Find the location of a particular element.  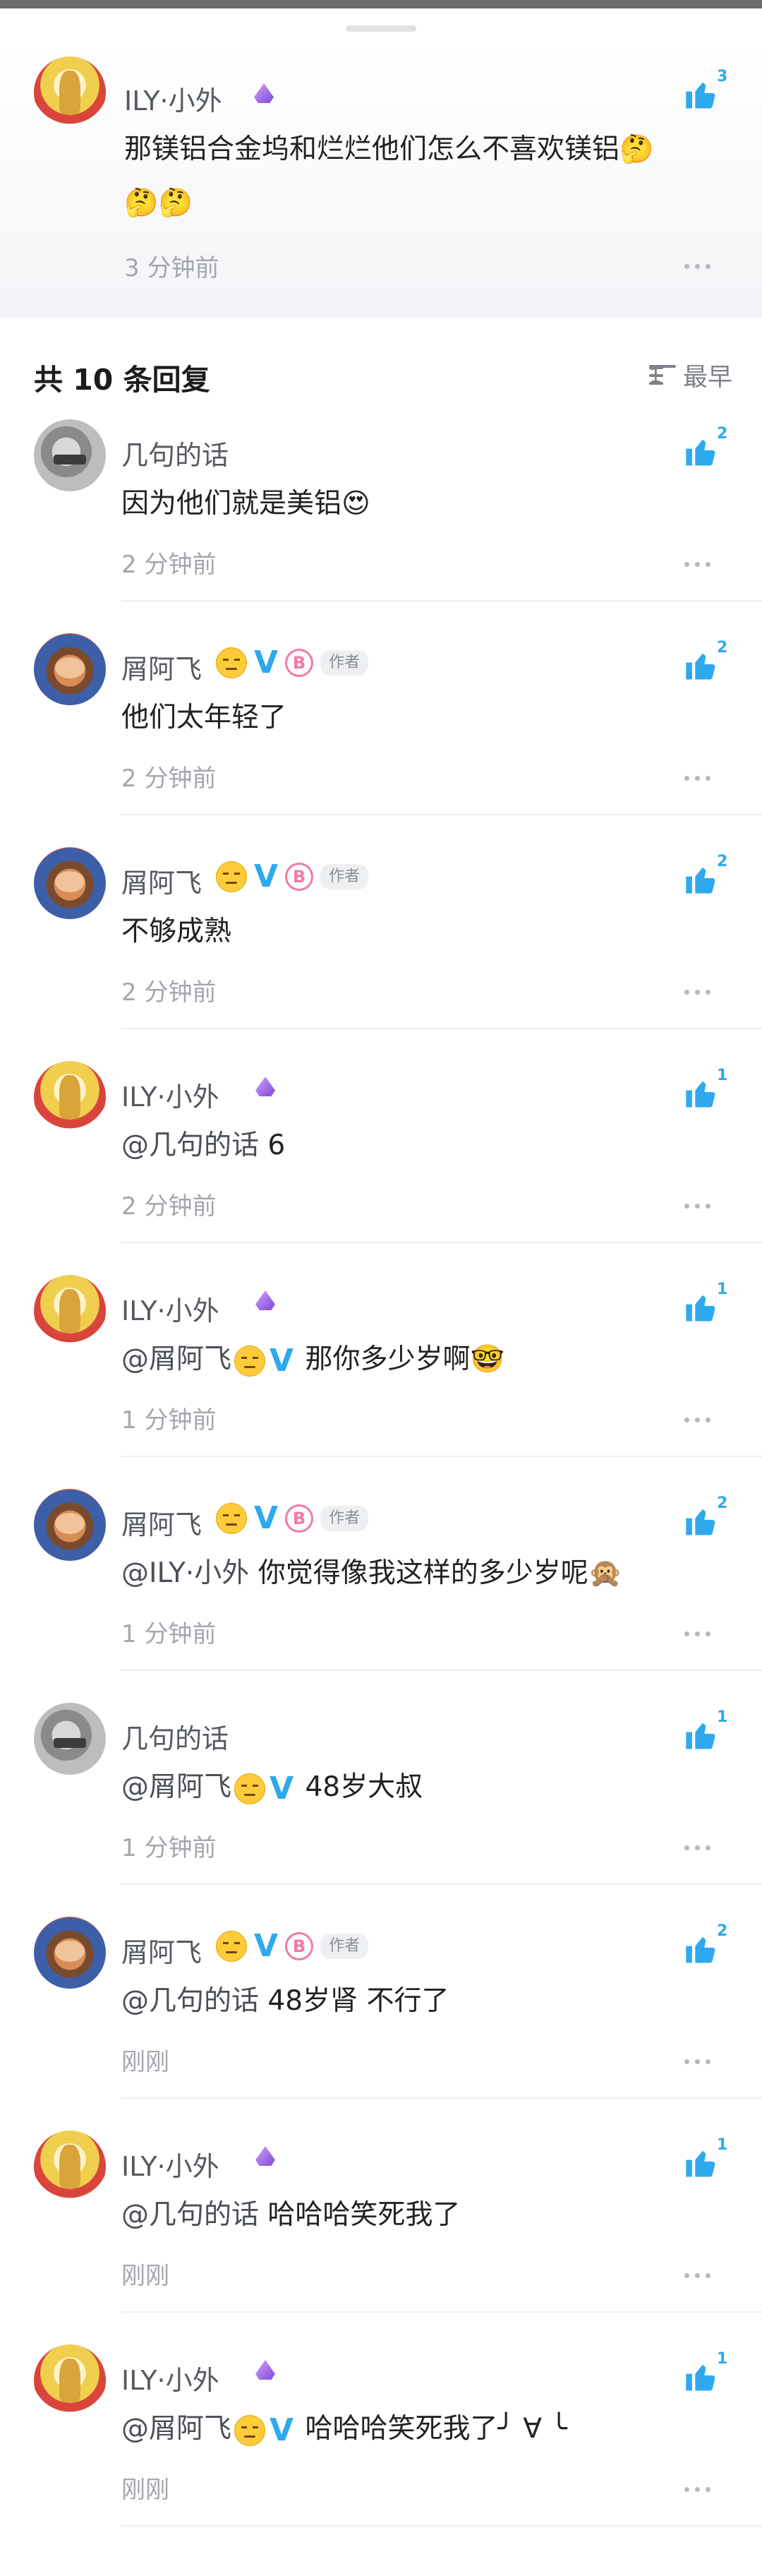

reply-message: 48岁肾 不行了 is located at coordinates (358, 2001).